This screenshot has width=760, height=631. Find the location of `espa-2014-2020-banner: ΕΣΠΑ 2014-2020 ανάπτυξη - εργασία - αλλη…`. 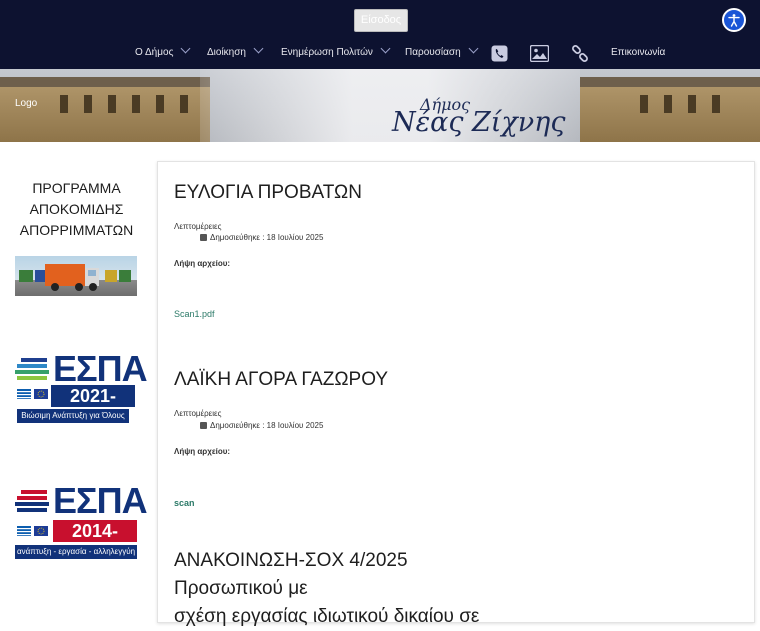

espa-2014-2020-banner: ΕΣΠΑ 2014-2020 ανάπτυξη - εργασία - αλλη… is located at coordinates (81, 521).